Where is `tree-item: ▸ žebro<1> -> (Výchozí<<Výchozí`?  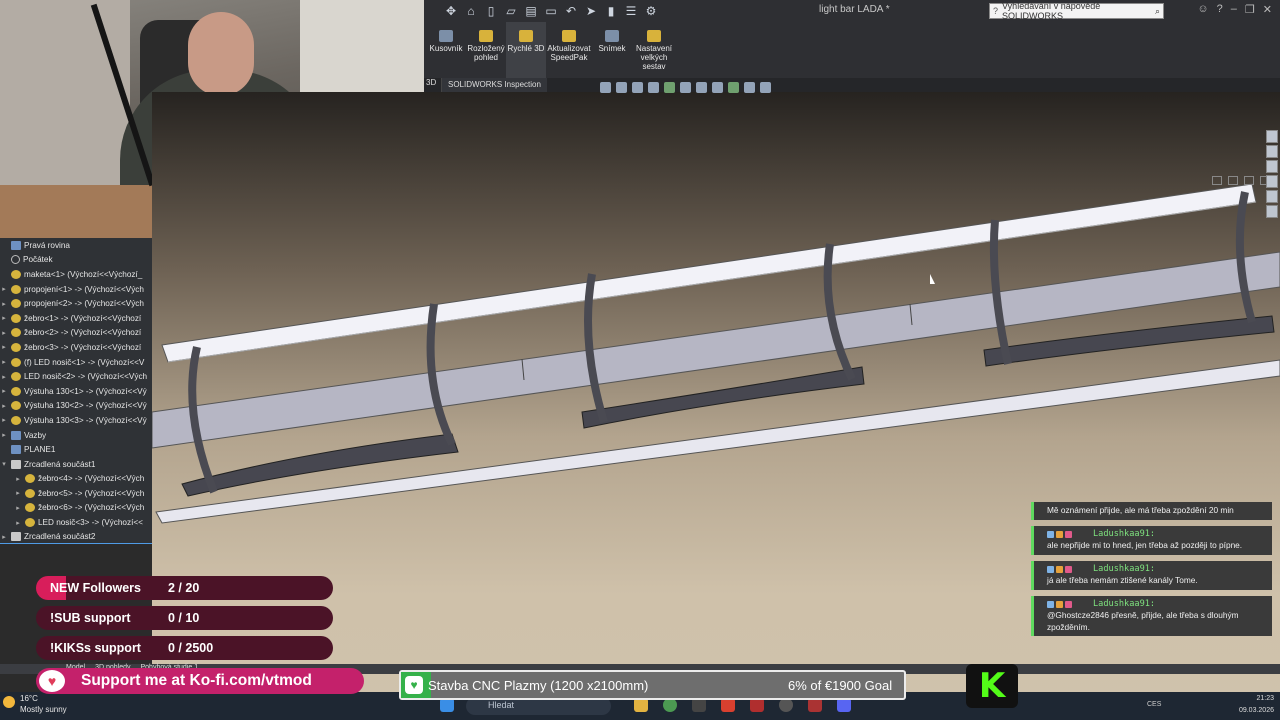
tree-item: ▸ žebro<1> -> (Výchozí<<Výchozí is located at coordinates (76, 318).